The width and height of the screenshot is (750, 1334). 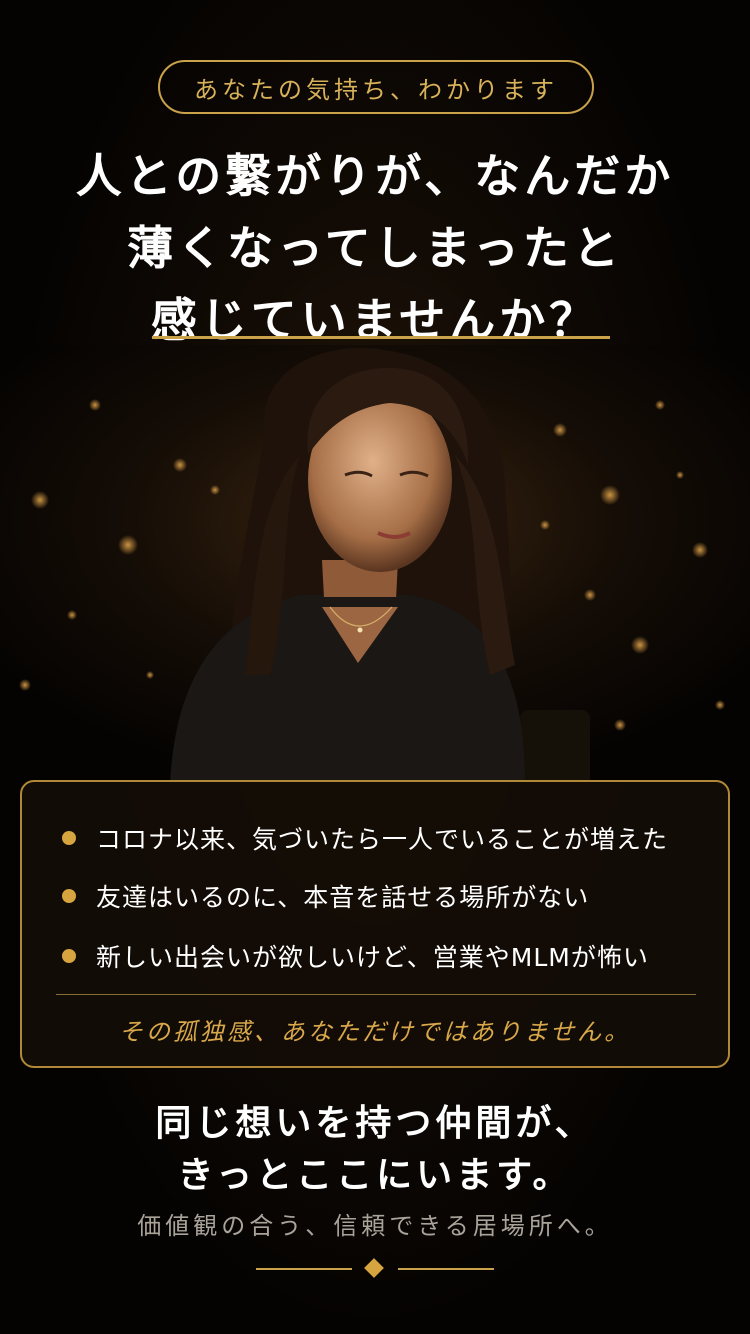 What do you see at coordinates (381, 337) in the screenshot?
I see `headline-underline` at bounding box center [381, 337].